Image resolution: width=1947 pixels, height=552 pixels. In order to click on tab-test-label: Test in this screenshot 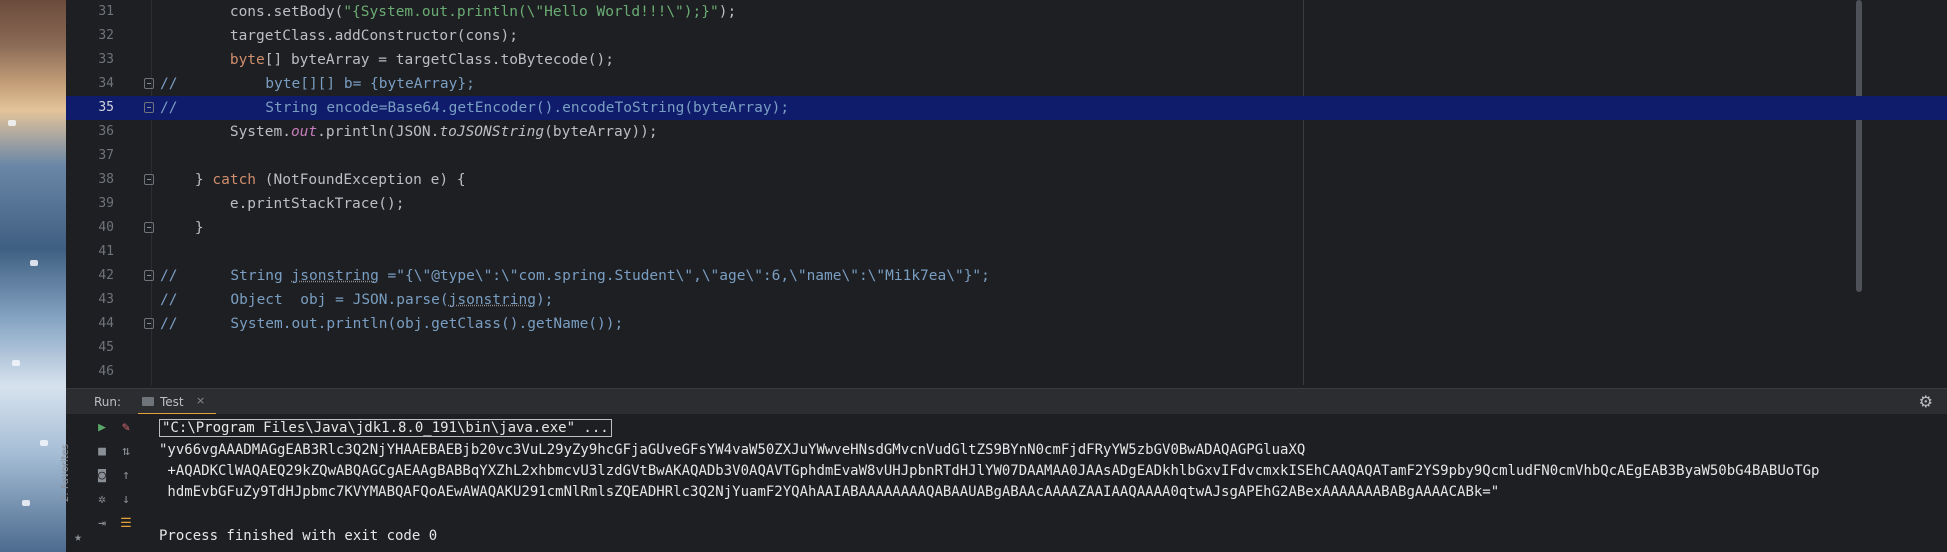, I will do `click(172, 402)`.